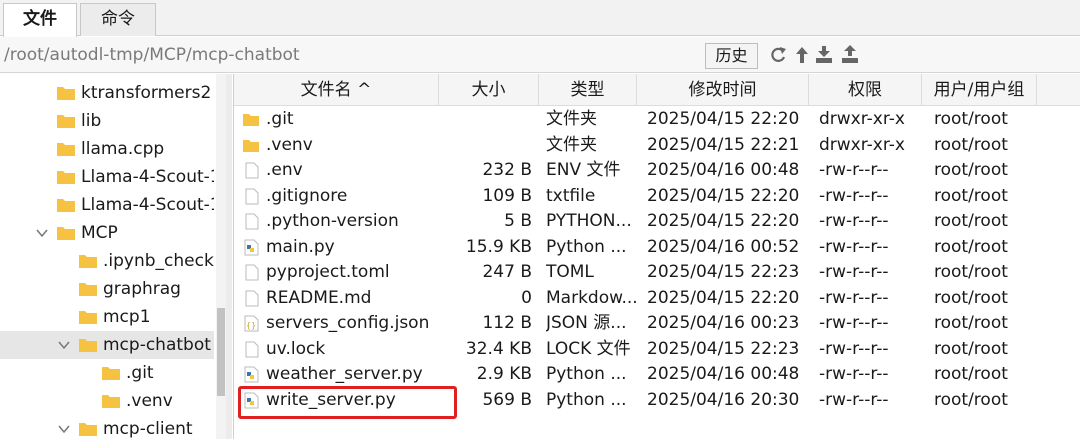  I want to click on file-size: 5 B, so click(518, 221).